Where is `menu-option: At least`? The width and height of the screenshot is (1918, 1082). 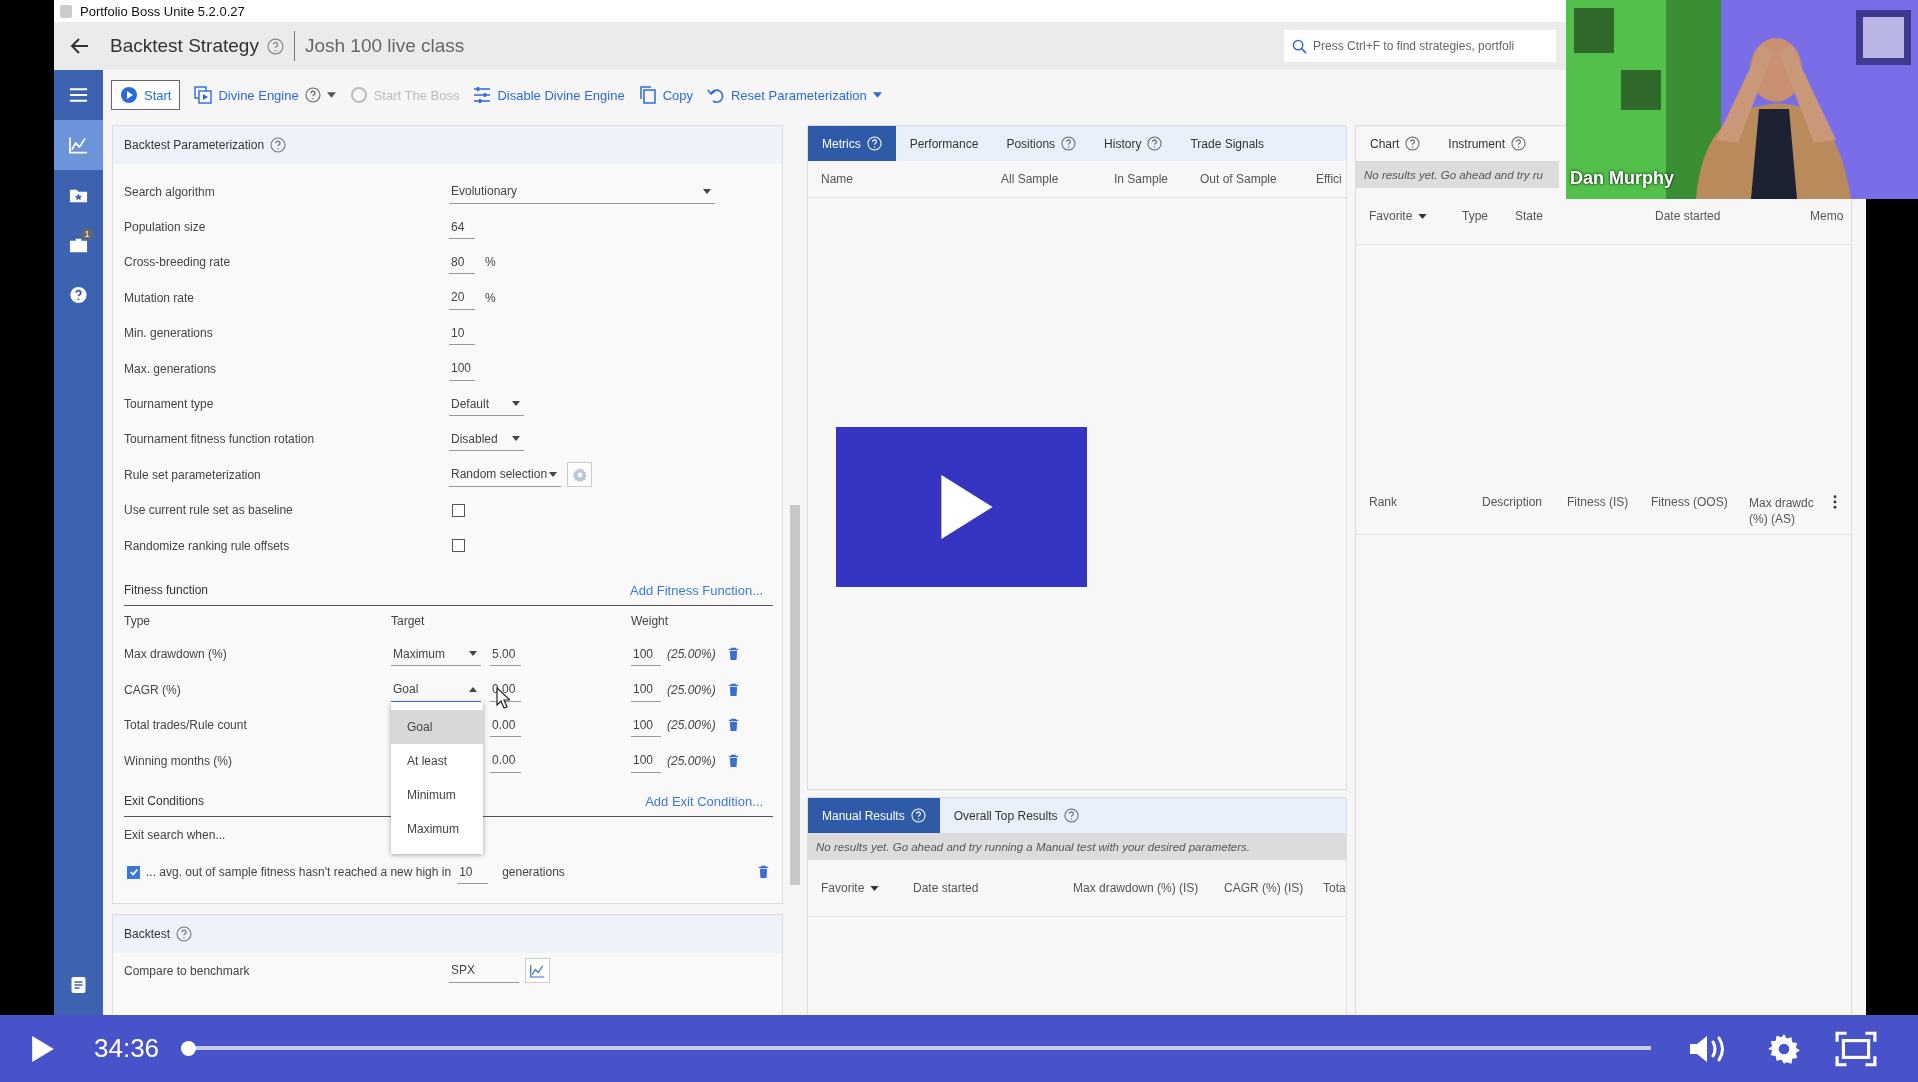 menu-option: At least is located at coordinates (437, 760).